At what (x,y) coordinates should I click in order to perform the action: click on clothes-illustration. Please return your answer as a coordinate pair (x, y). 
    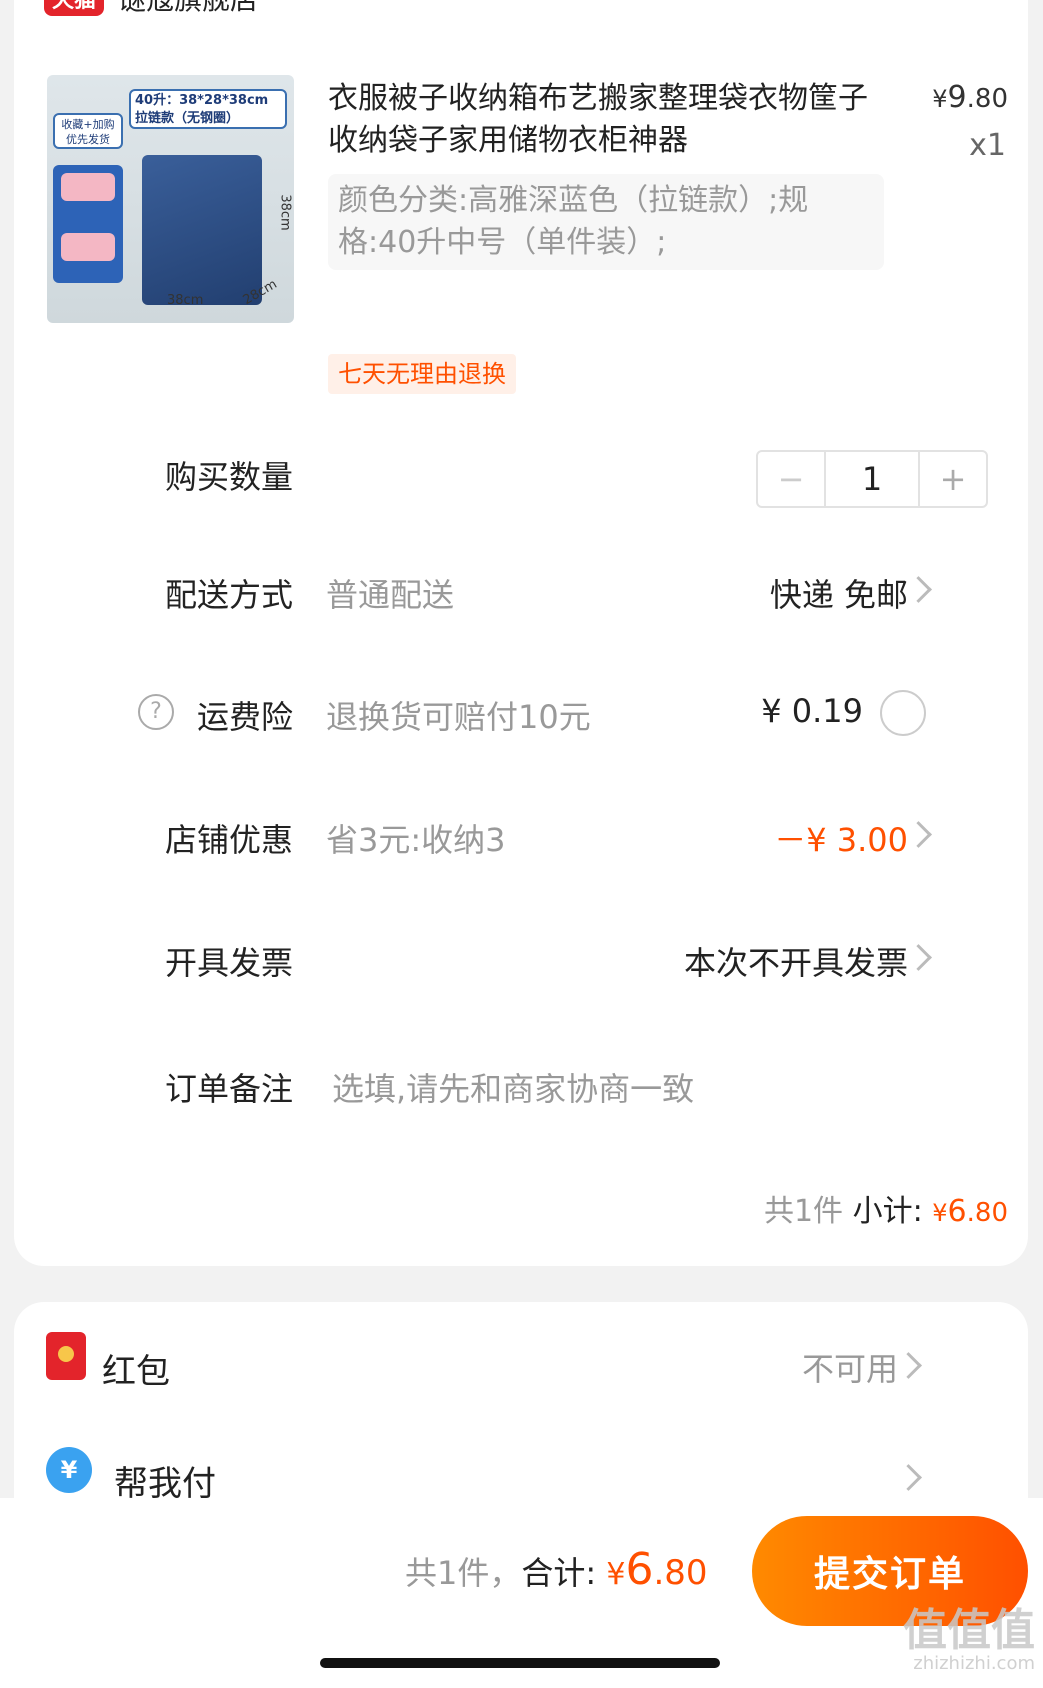
    Looking at the image, I should click on (88, 247).